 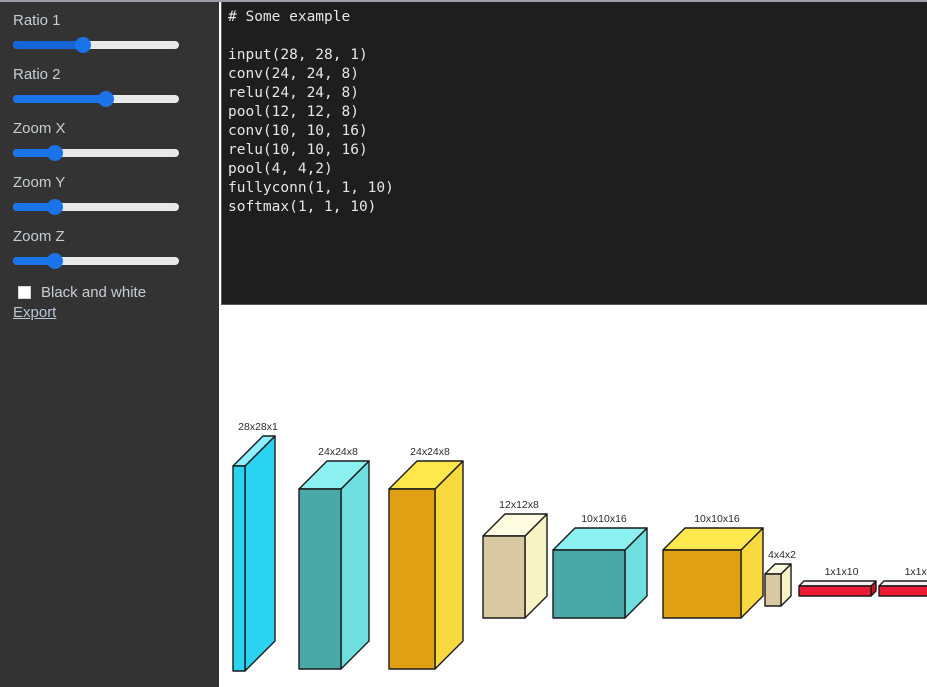 What do you see at coordinates (37, 74) in the screenshot?
I see `slider-label-ratio-2: Ratio 2` at bounding box center [37, 74].